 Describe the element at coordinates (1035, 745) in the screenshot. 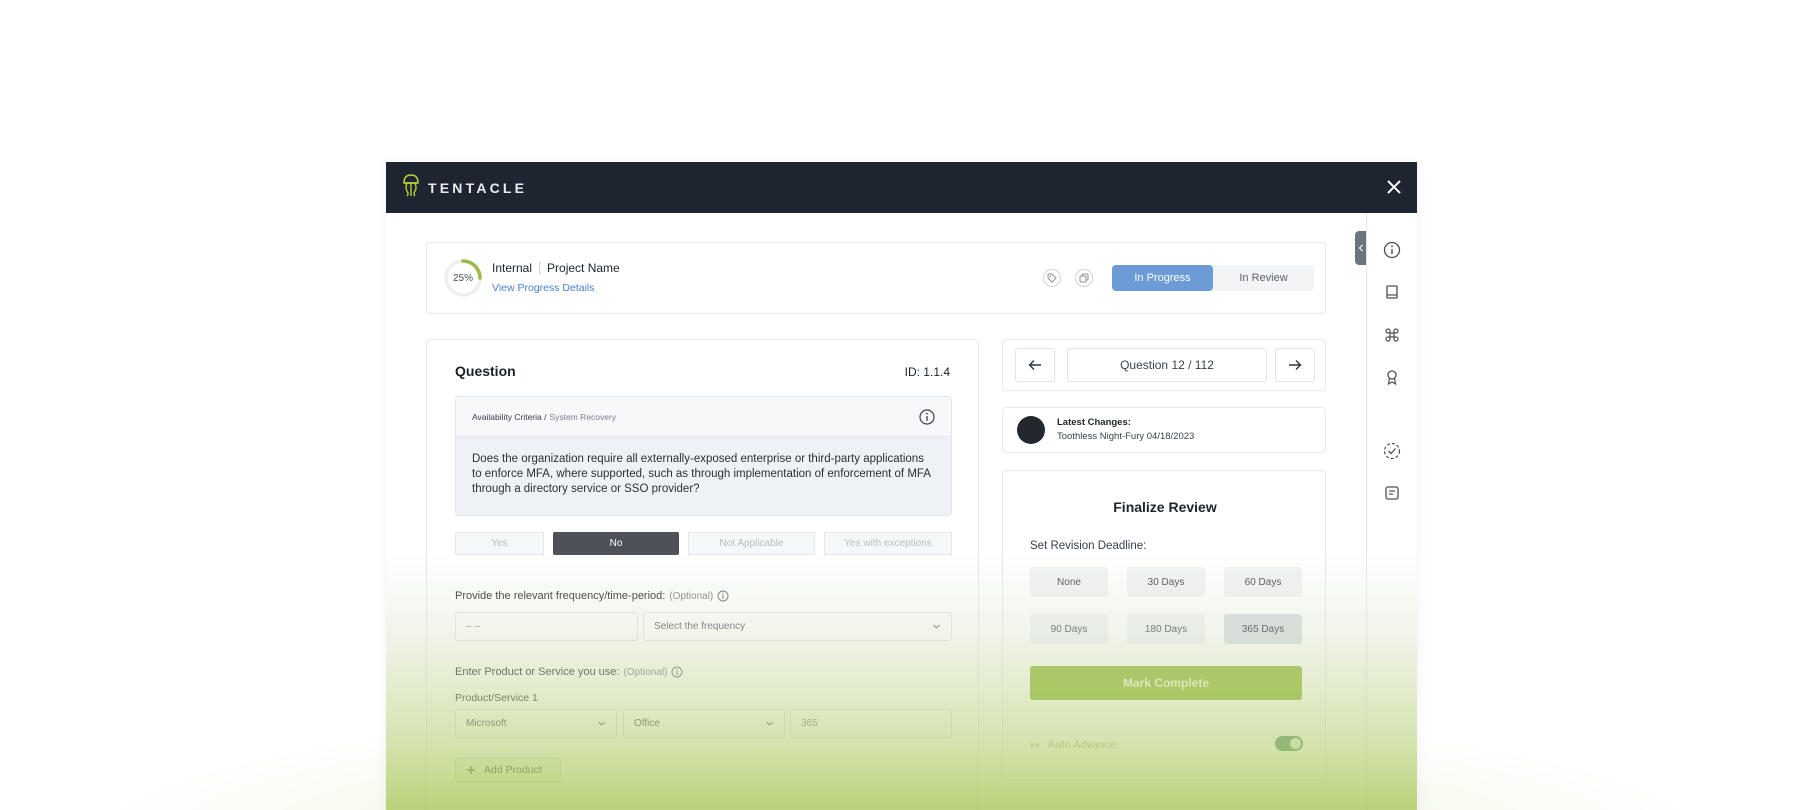

I see `fast-forward-icon` at that location.